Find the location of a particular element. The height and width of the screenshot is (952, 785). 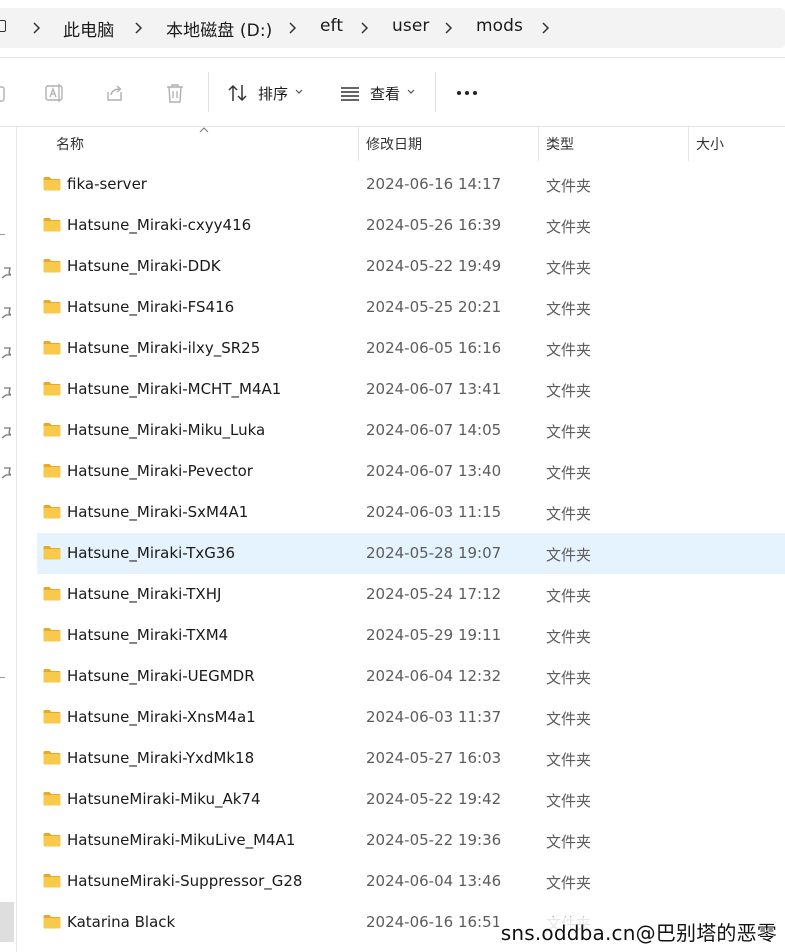

file-modified-date: 2024-05-28 19:07 is located at coordinates (434, 553).